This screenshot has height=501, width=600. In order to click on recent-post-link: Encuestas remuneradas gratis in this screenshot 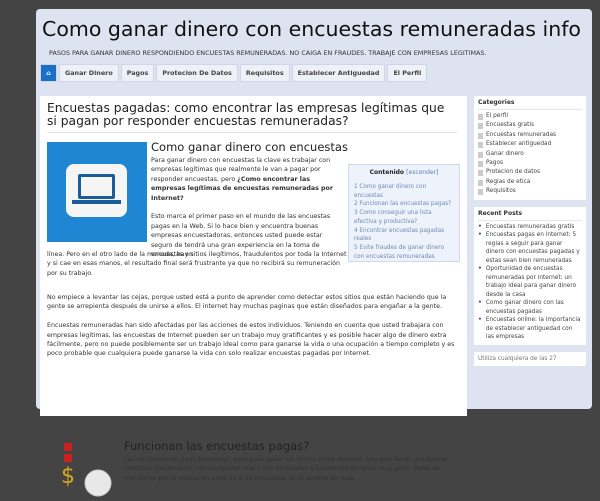, I will do `click(530, 227)`.